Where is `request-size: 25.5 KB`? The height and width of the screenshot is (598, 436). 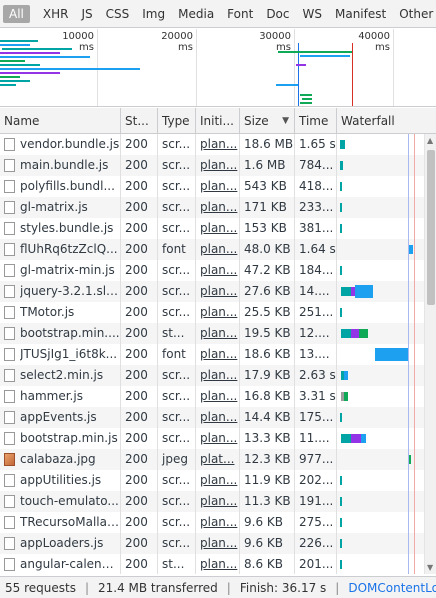
request-size: 25.5 KB is located at coordinates (267, 312).